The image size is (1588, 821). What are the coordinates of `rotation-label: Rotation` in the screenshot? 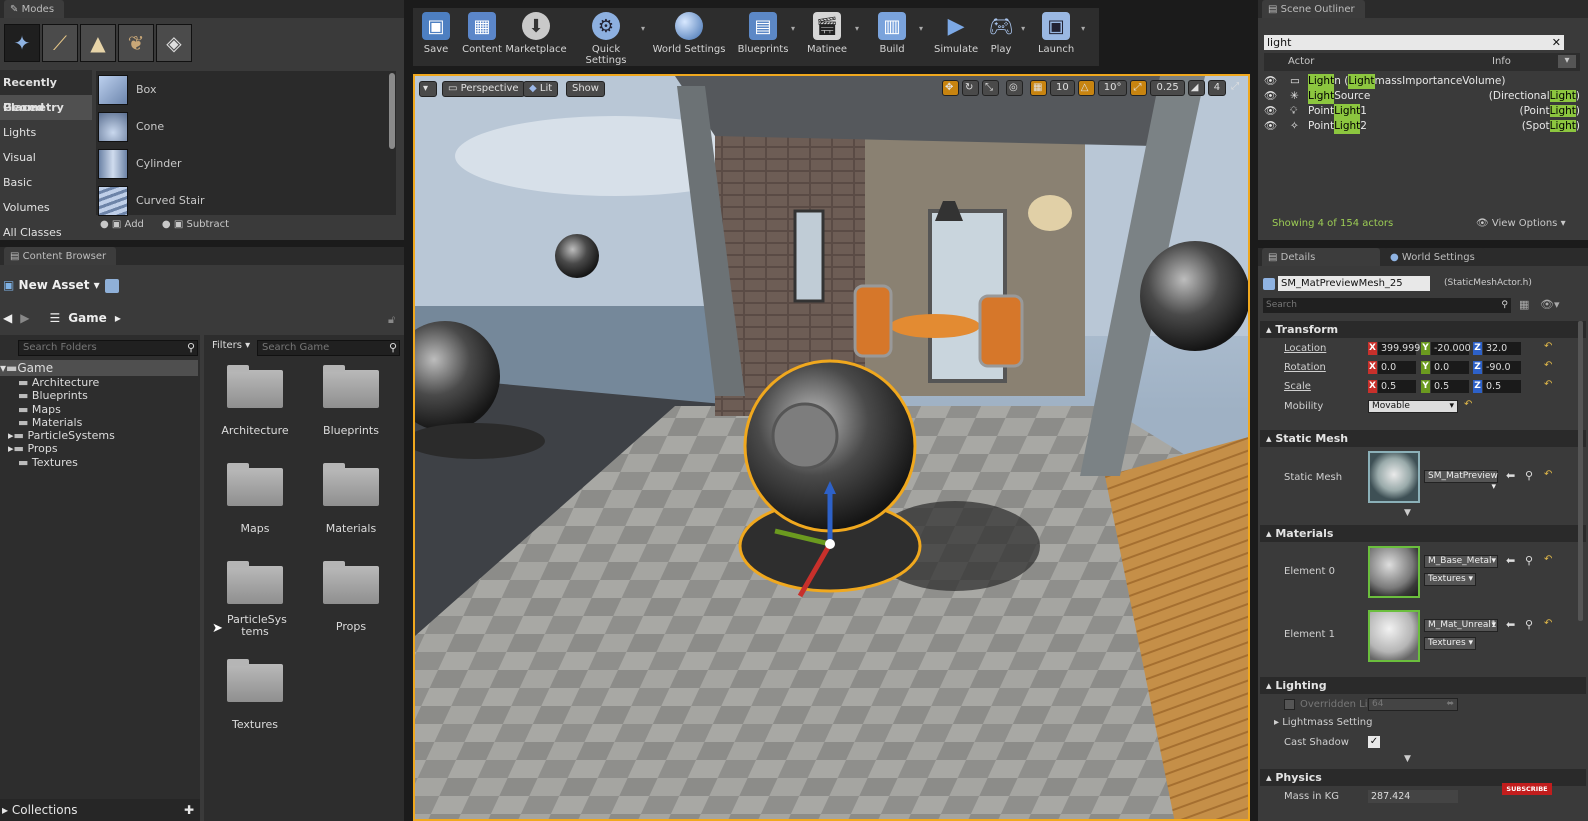 It's located at (1305, 367).